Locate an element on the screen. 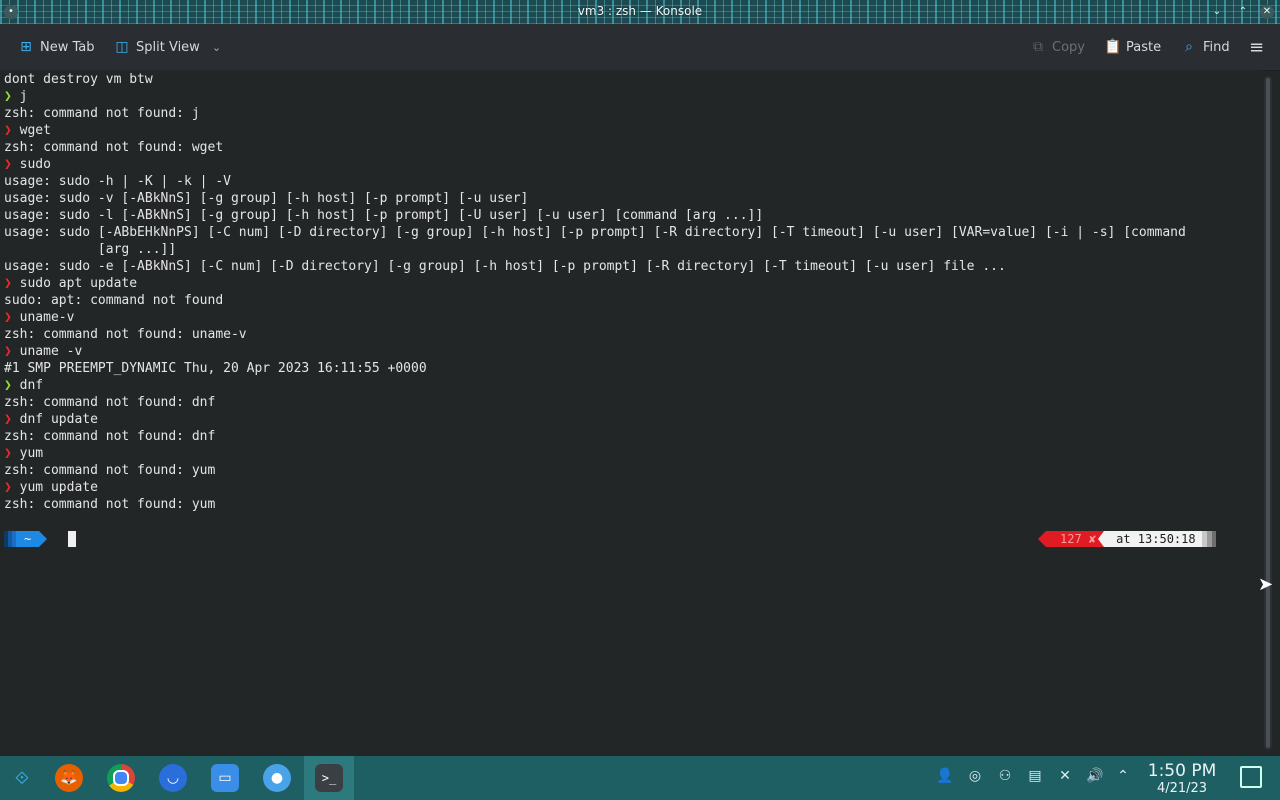  clock-date: 4/21/23 is located at coordinates (1182, 788).